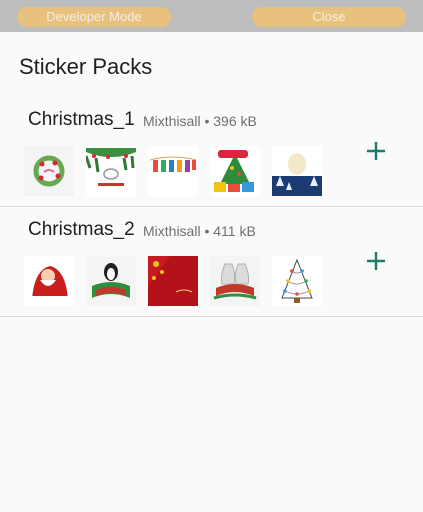  What do you see at coordinates (329, 17) in the screenshot?
I see `close-button: Close` at bounding box center [329, 17].